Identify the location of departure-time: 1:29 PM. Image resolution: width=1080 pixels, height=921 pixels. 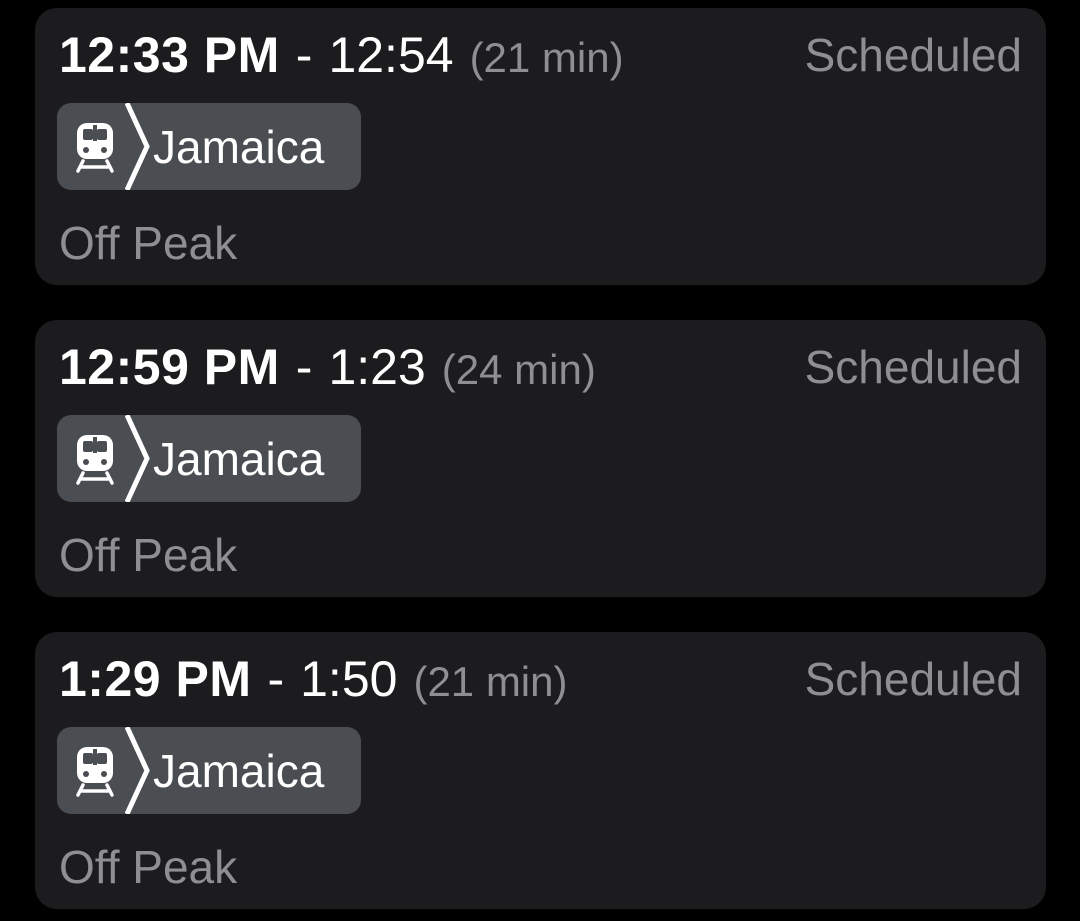
(155, 679).